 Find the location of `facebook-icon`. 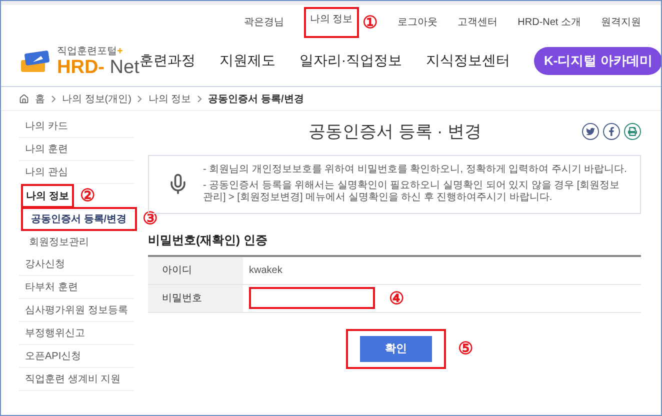

facebook-icon is located at coordinates (611, 131).